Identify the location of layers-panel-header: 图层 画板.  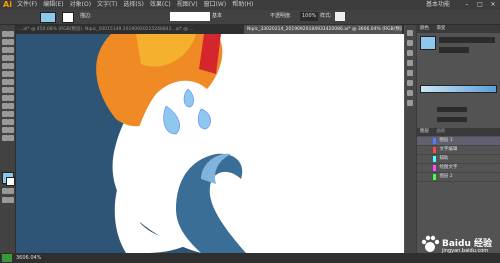
(458, 132).